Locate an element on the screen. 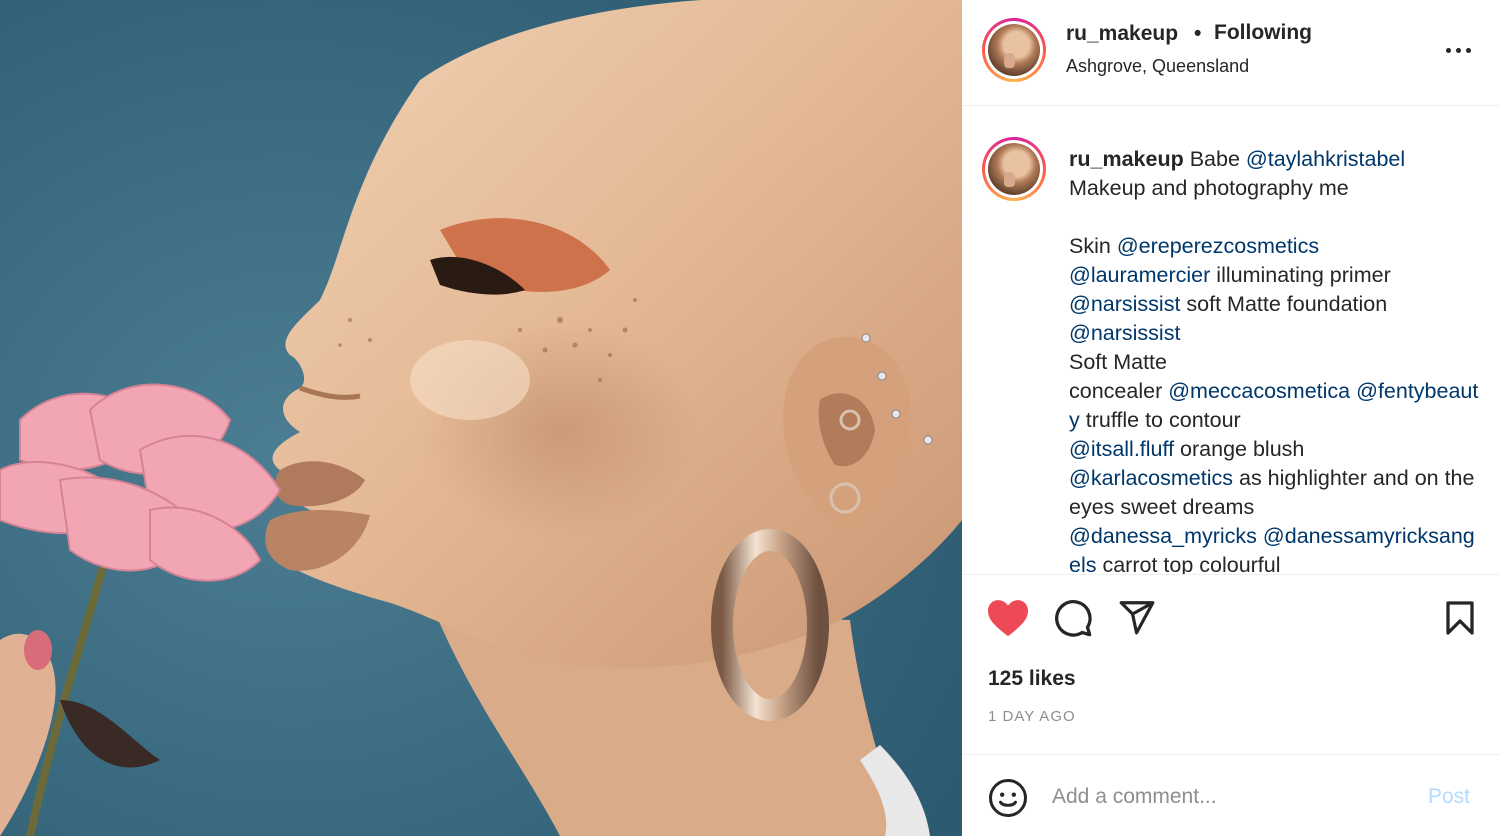  comment-bubble-icon is located at coordinates (1073, 618).